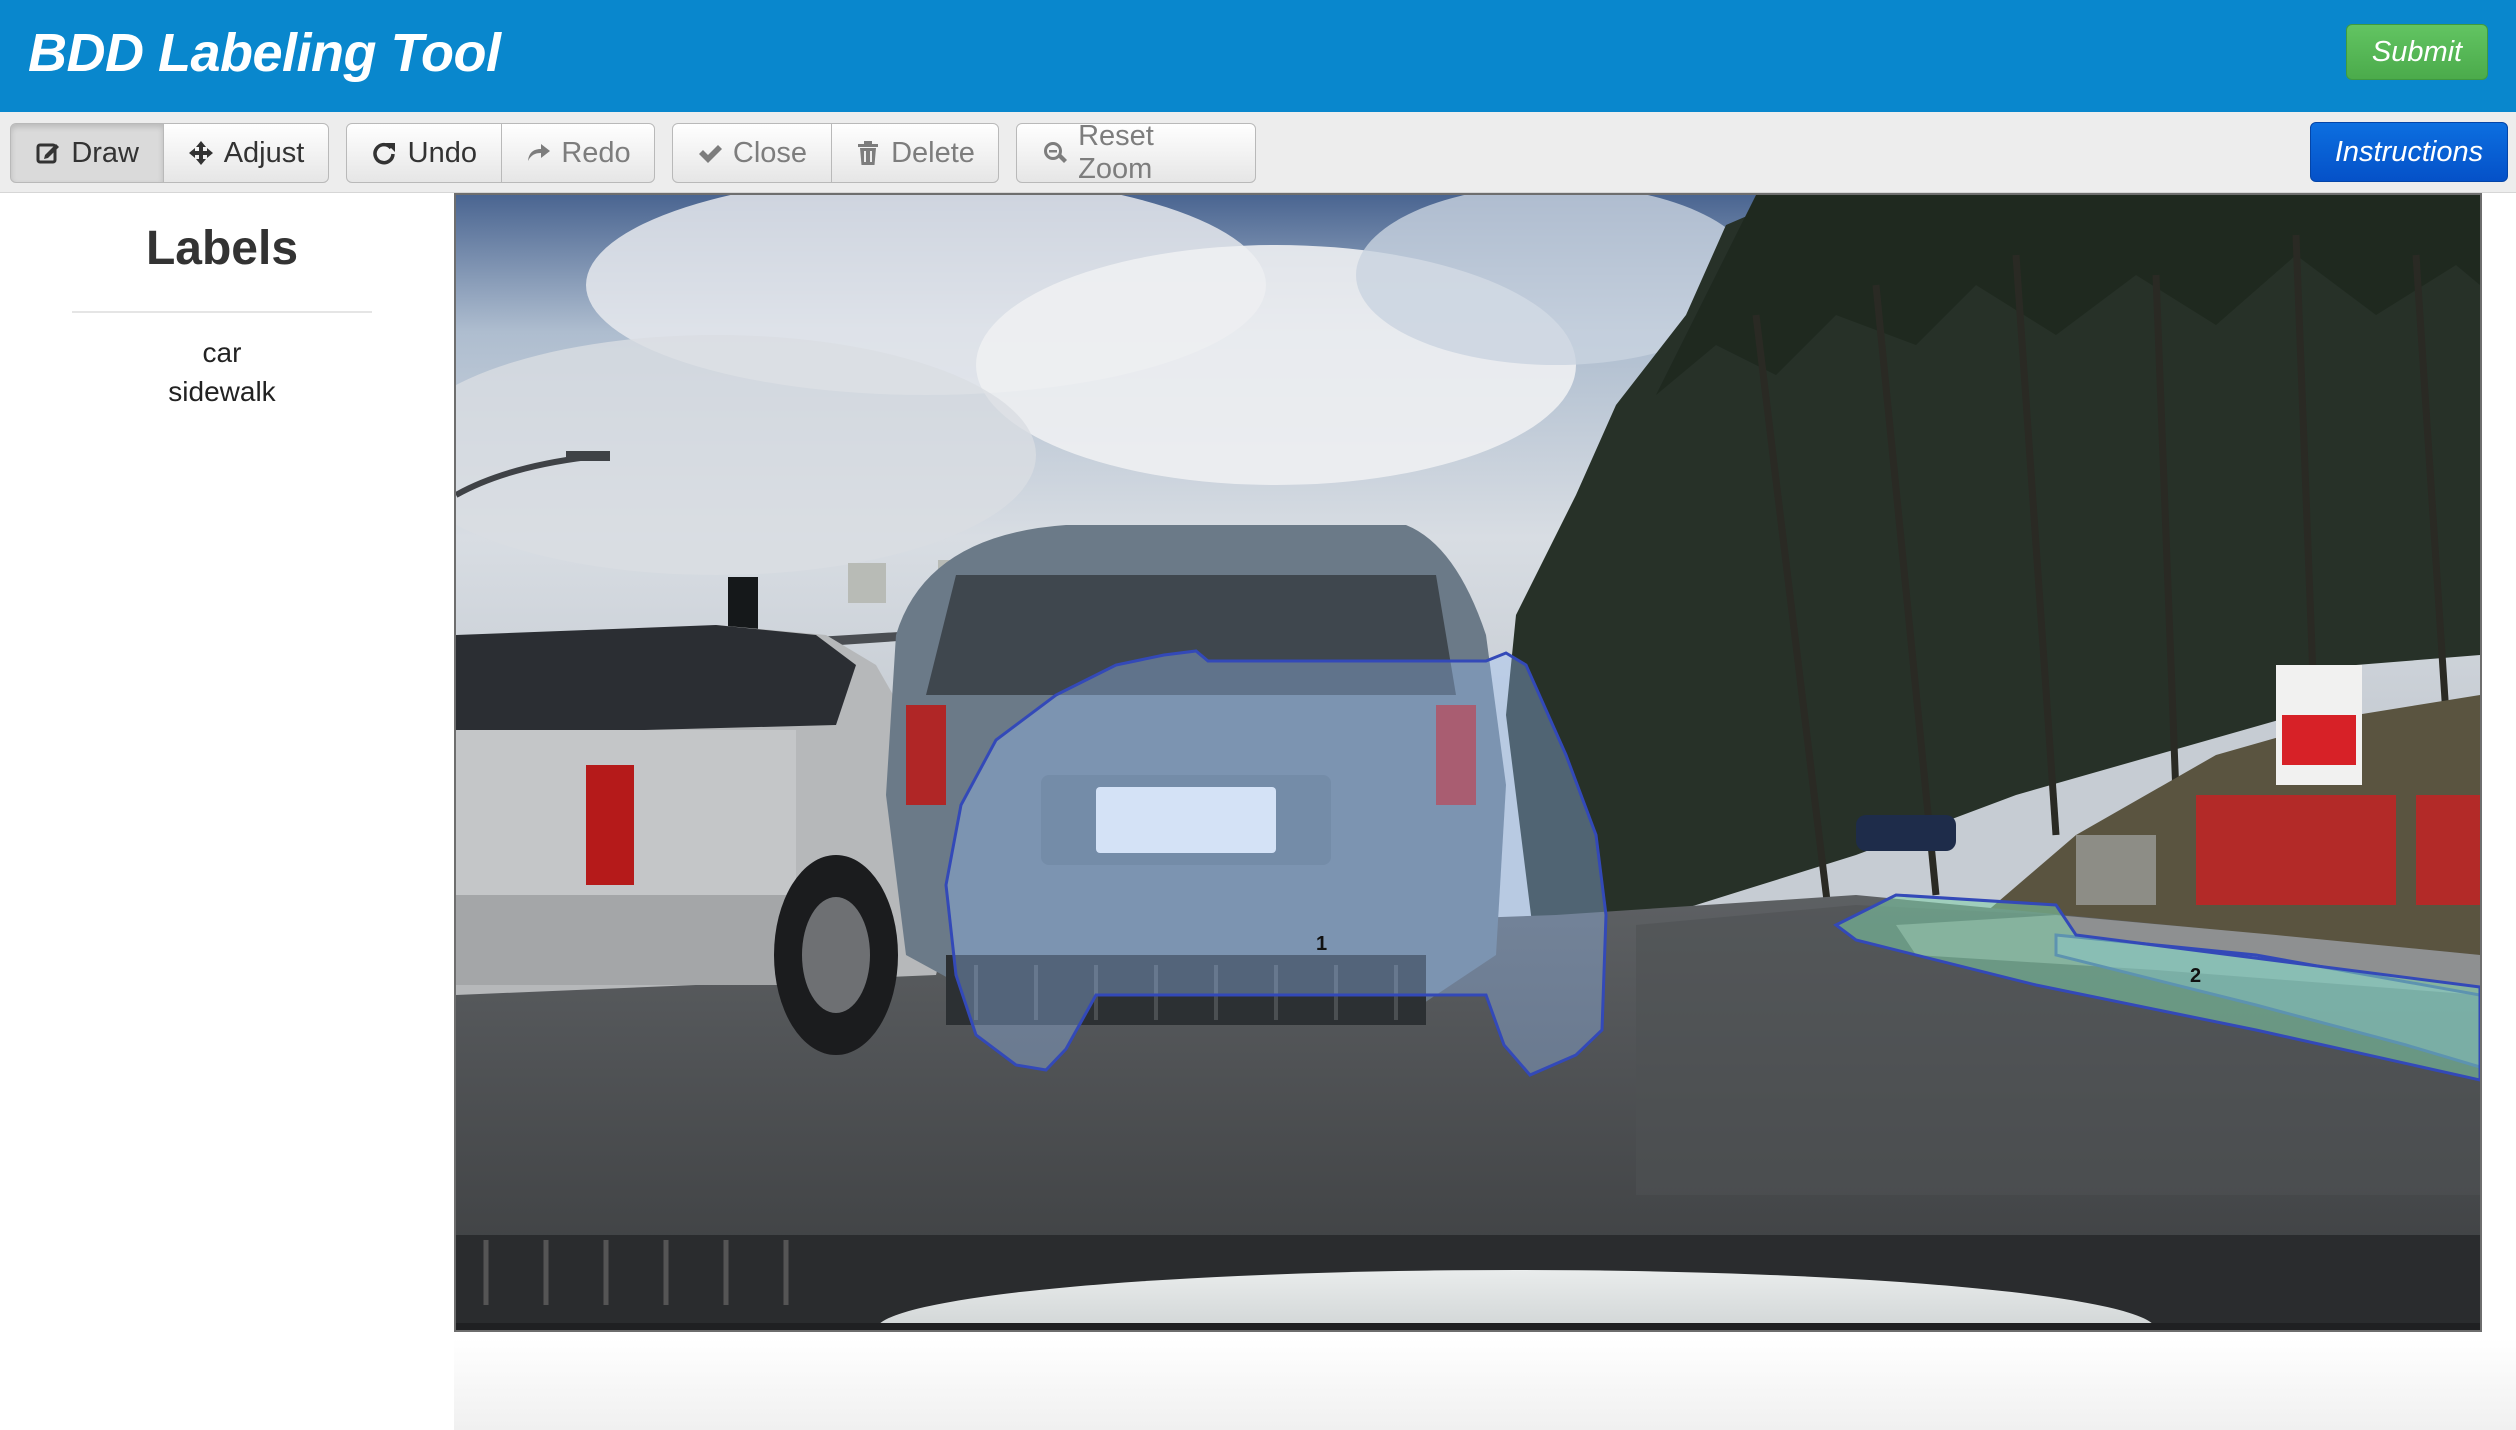 This screenshot has height=1430, width=2516. I want to click on label-item-sidewalk: sidewalk, so click(222, 391).